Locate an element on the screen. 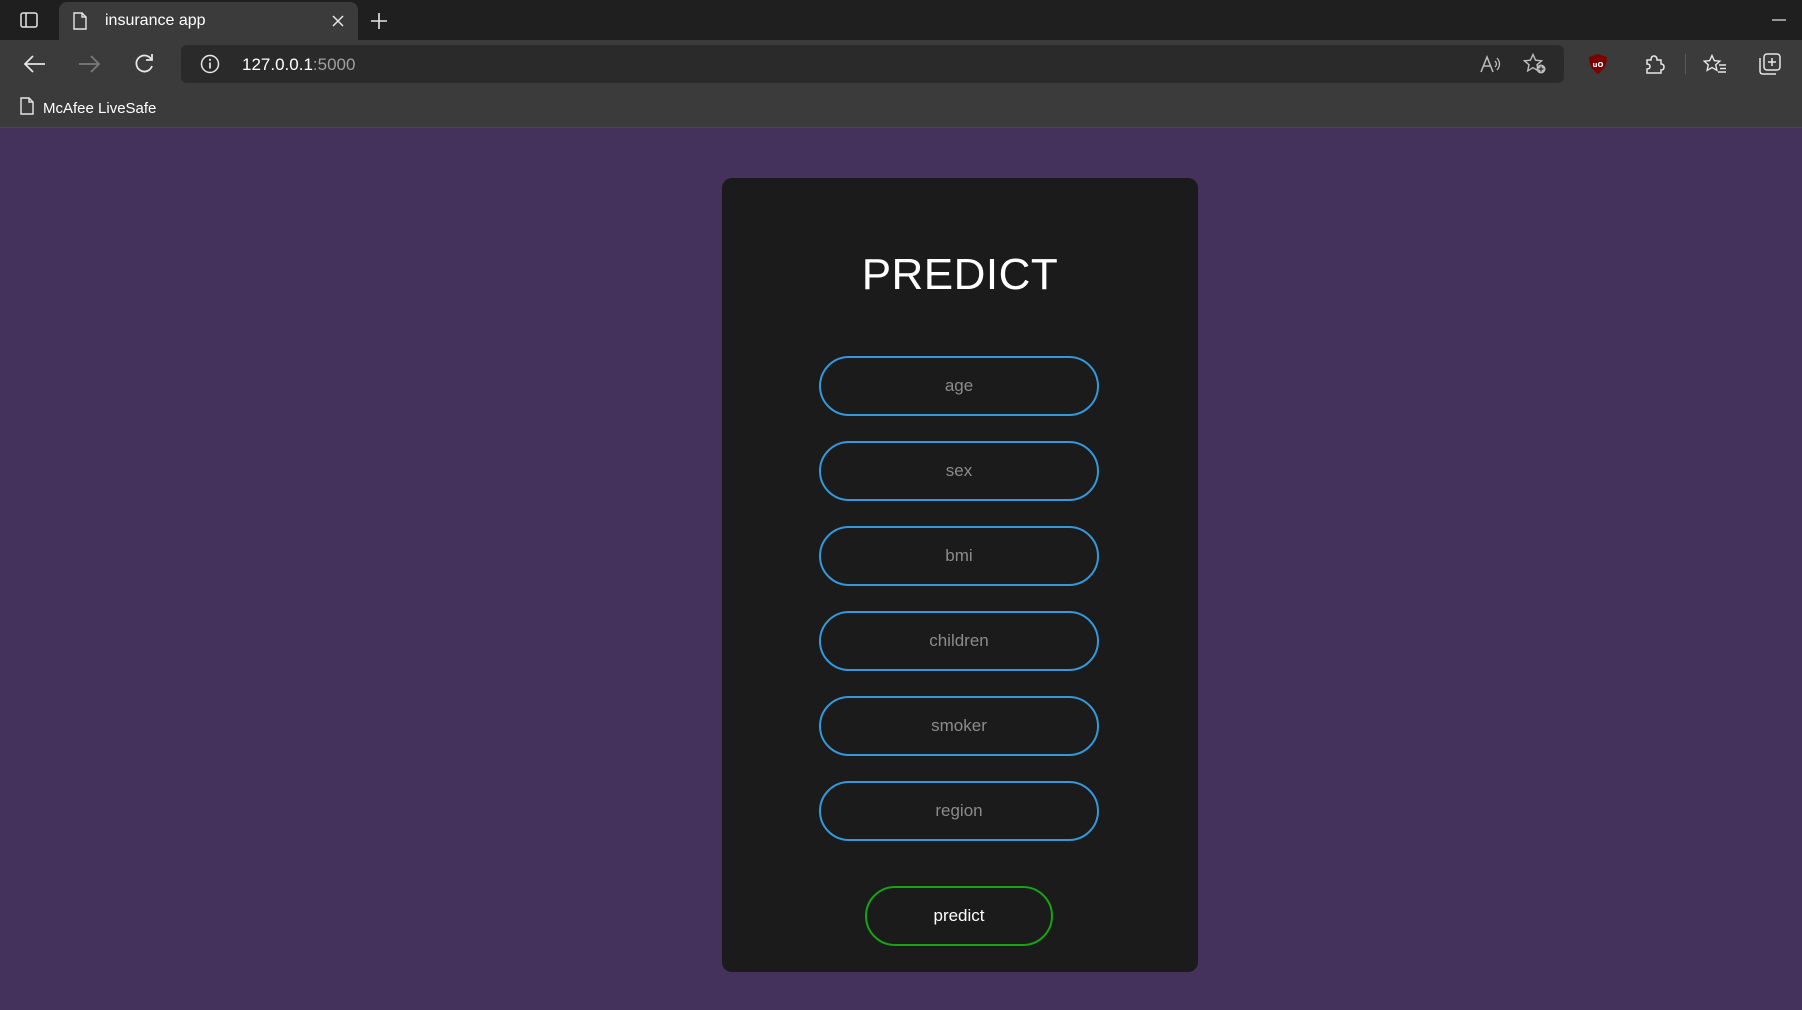 This screenshot has width=1802, height=1010. url-text: 127.0.0.1:5000 is located at coordinates (298, 65).